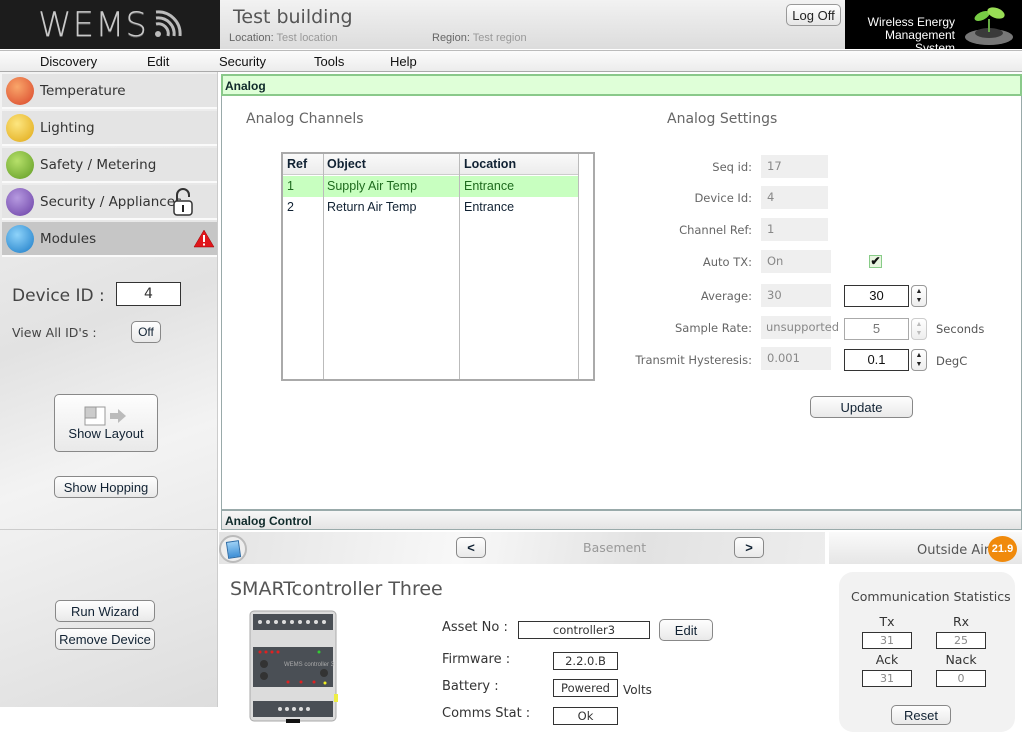  I want to click on device-title: SMARTcontroller Three, so click(336, 589).